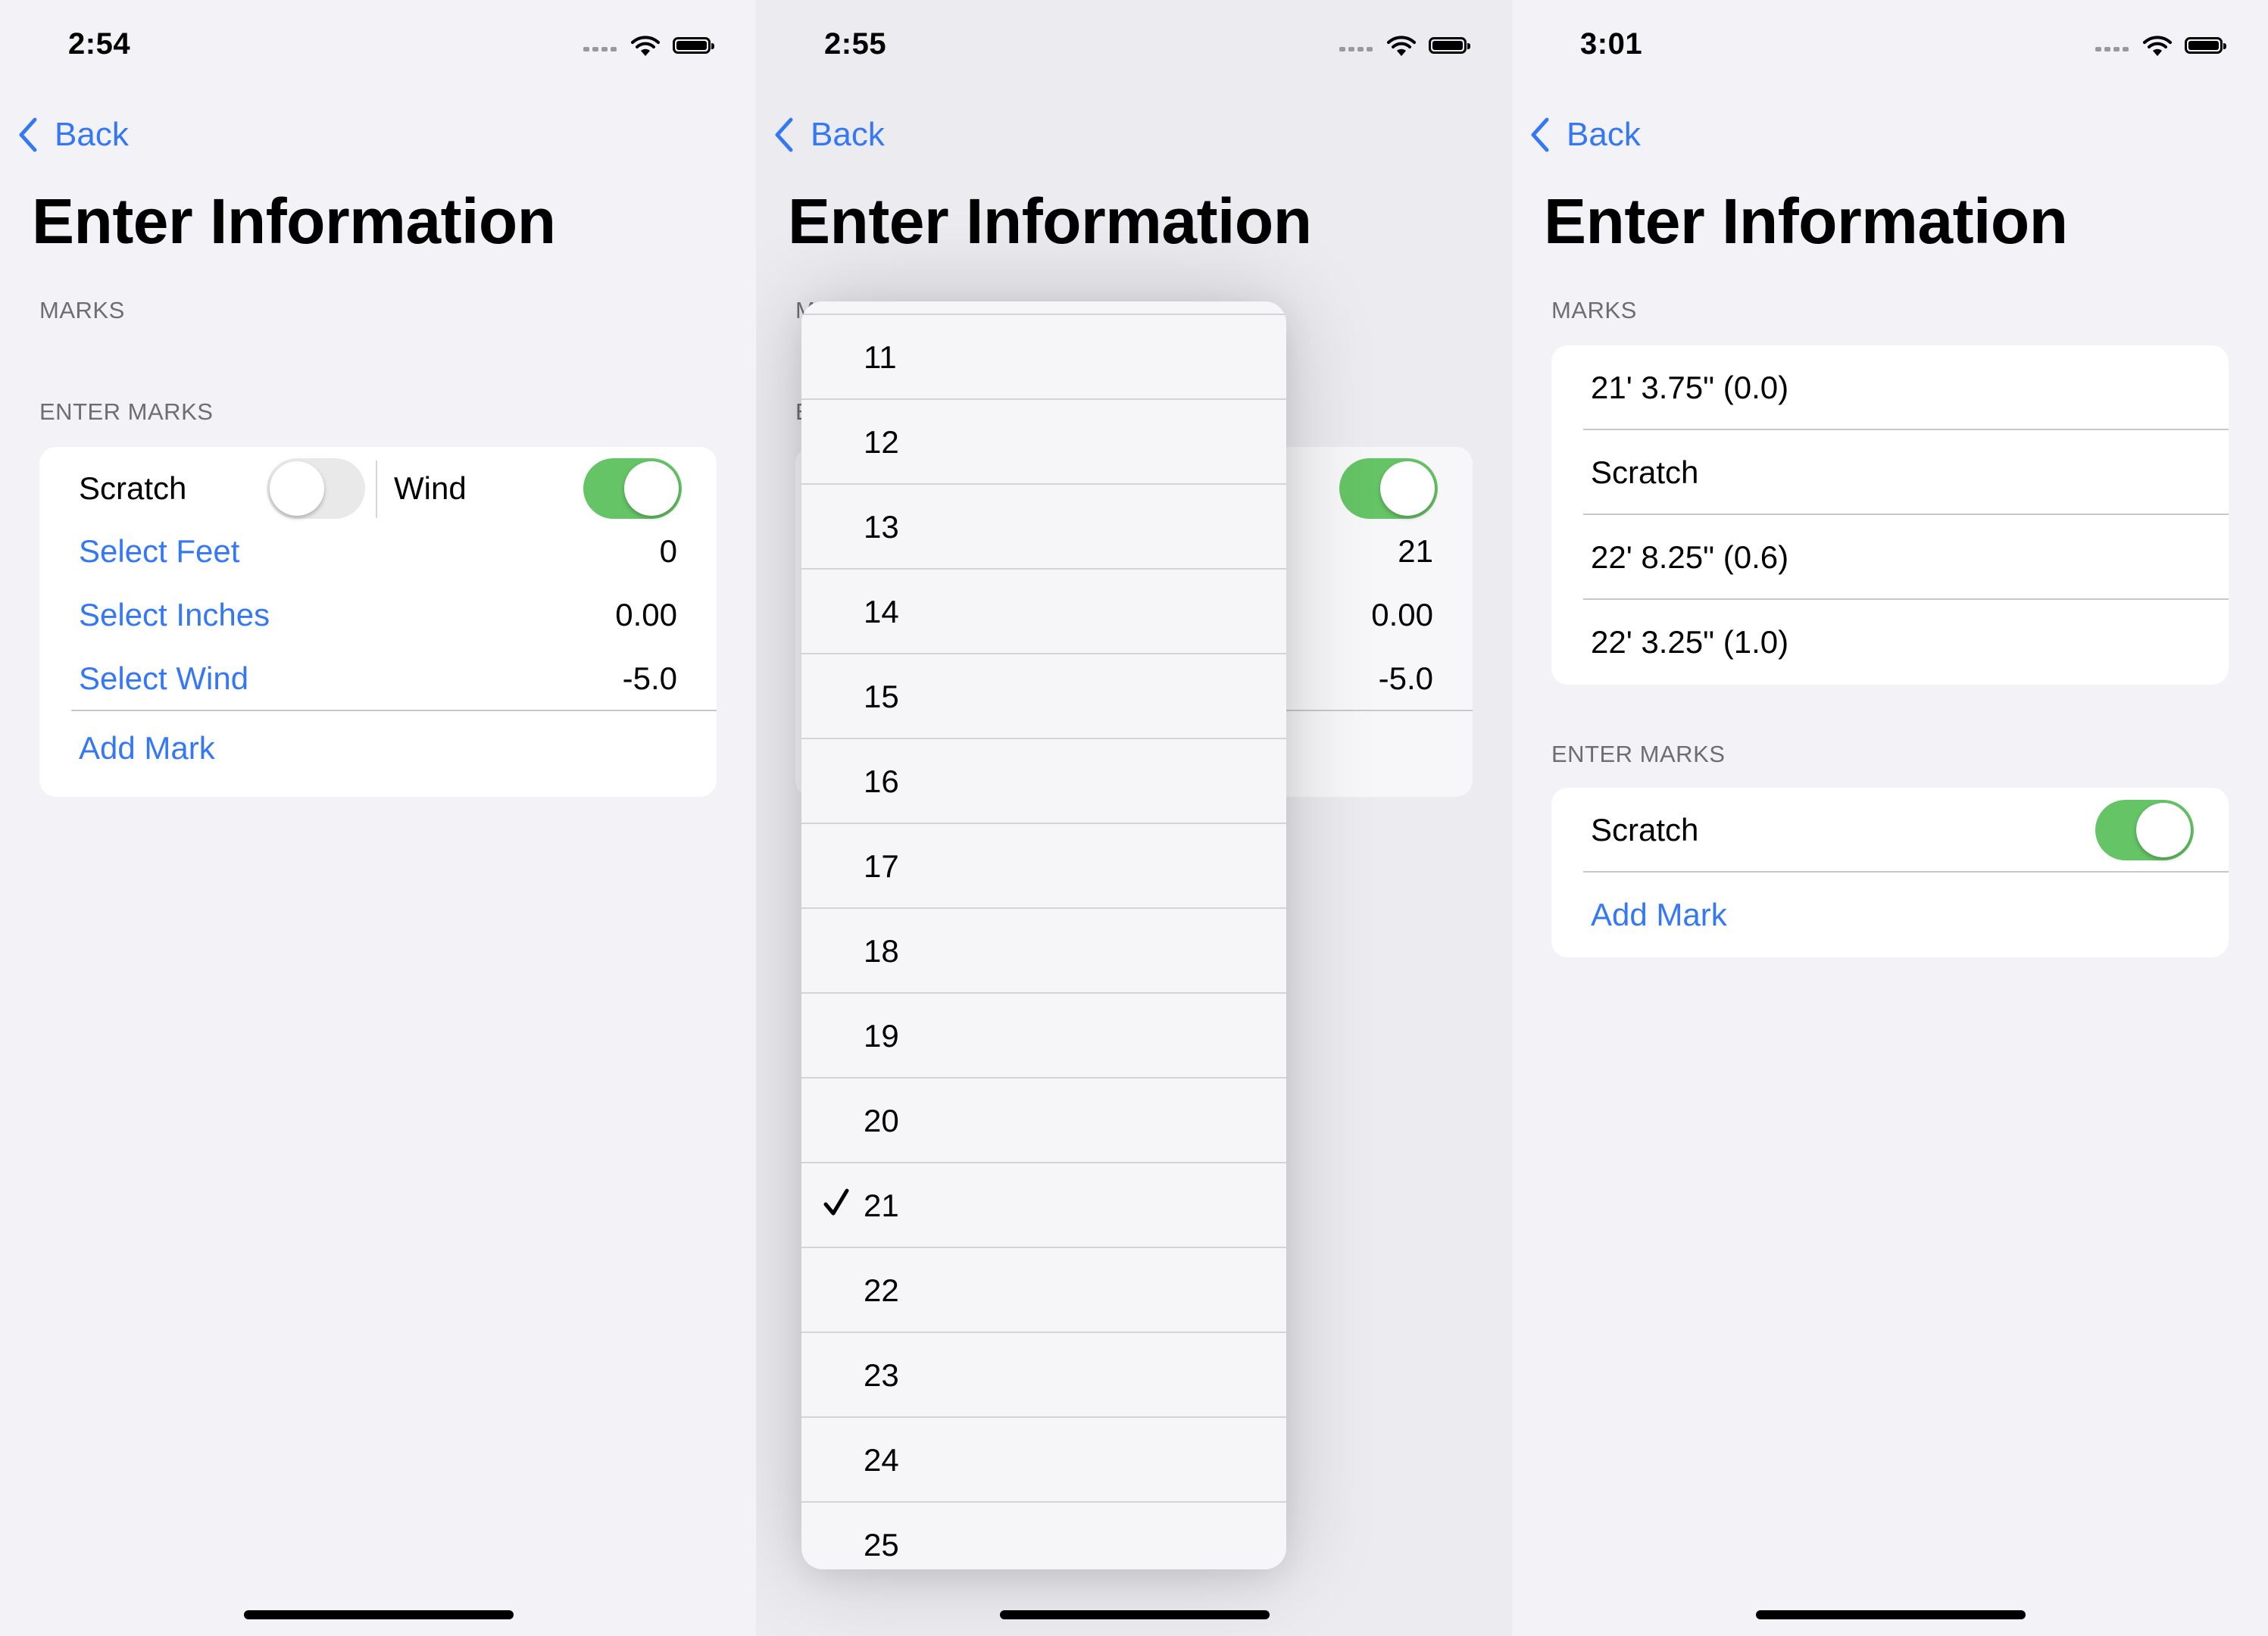 The width and height of the screenshot is (2268, 1636). I want to click on wind-label: Wind, so click(430, 488).